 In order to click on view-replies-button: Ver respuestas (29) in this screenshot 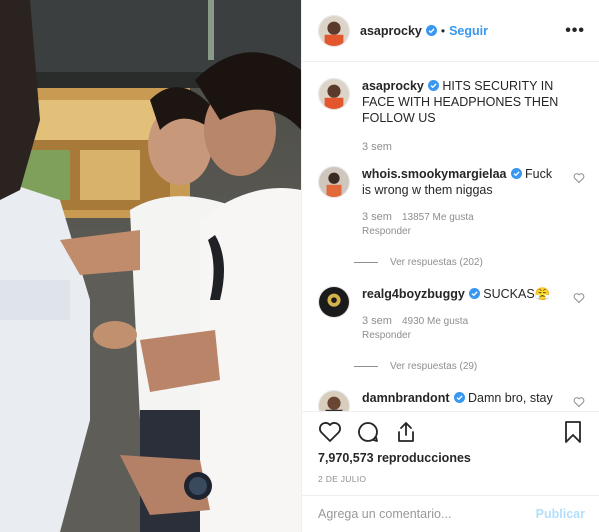, I will do `click(469, 366)`.